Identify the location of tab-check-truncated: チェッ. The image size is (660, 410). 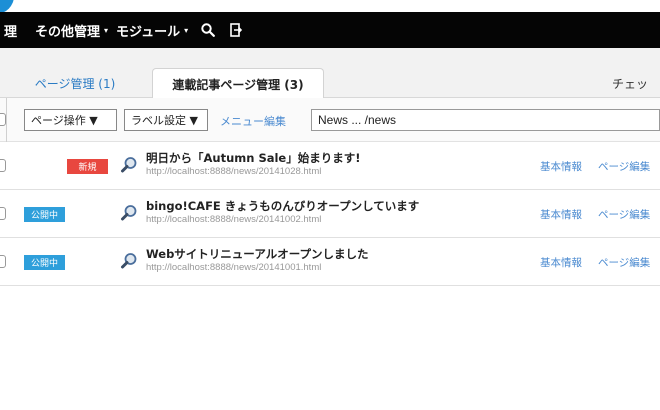
(636, 83).